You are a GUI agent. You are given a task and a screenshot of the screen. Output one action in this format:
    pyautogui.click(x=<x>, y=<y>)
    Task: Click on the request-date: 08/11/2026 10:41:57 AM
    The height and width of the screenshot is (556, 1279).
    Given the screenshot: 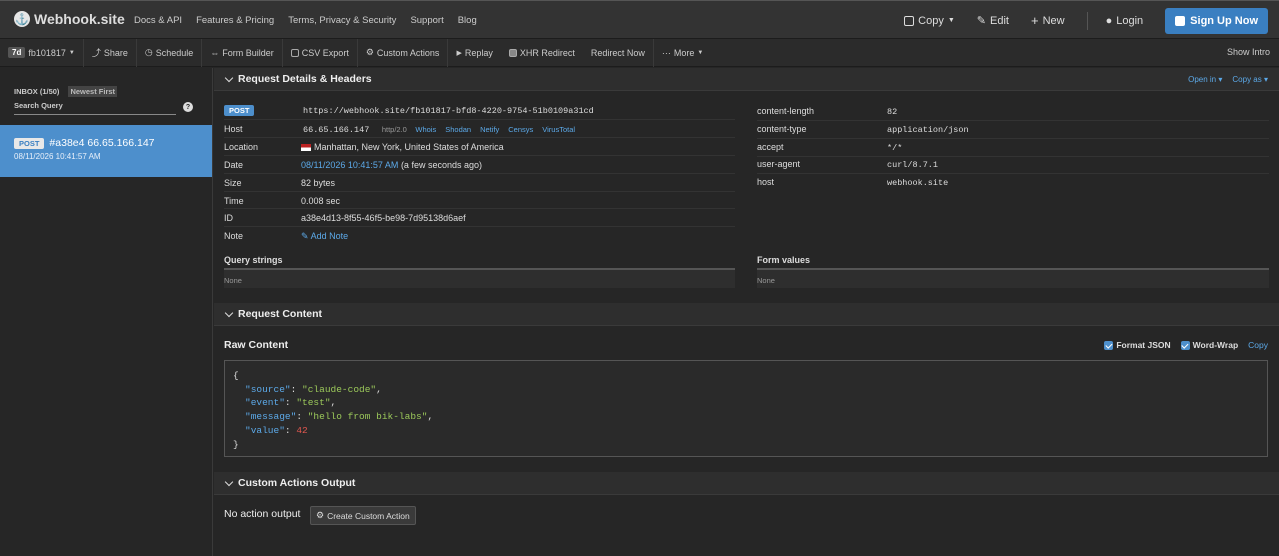 What is the action you would take?
    pyautogui.click(x=57, y=156)
    